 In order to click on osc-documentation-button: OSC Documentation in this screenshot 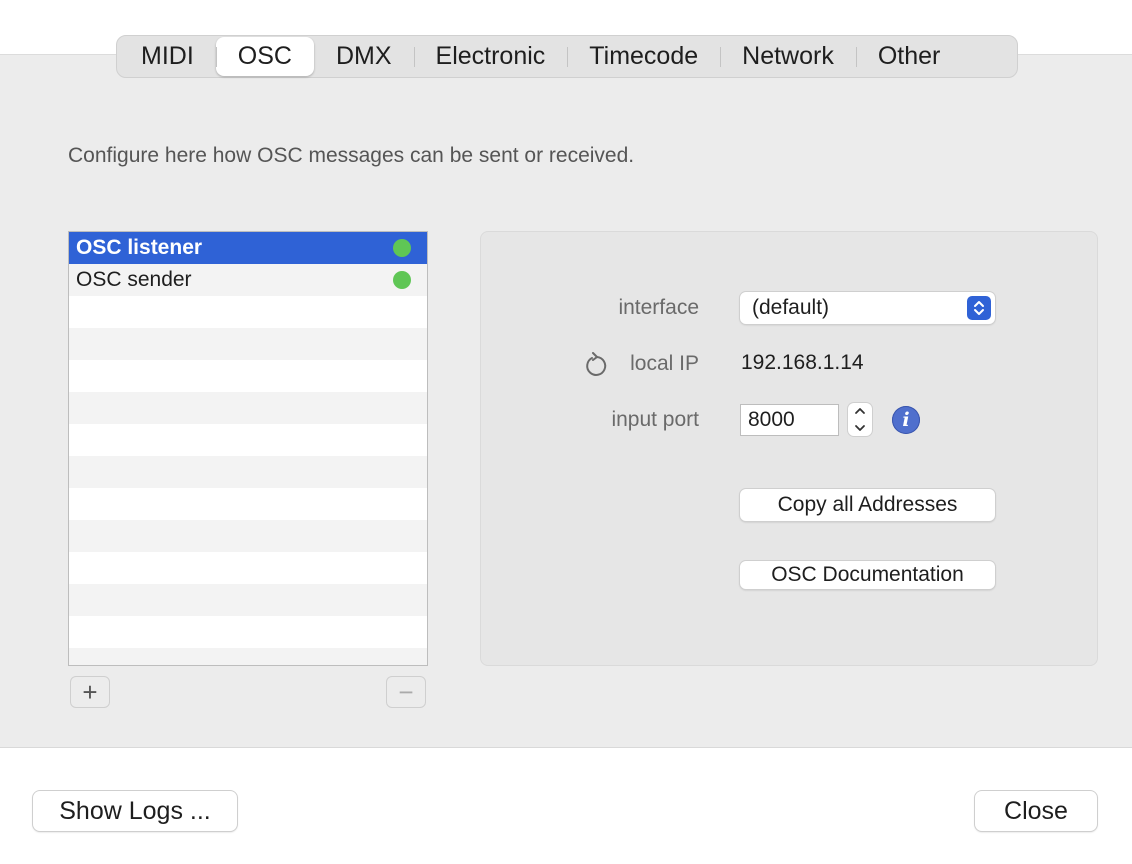, I will do `click(867, 575)`.